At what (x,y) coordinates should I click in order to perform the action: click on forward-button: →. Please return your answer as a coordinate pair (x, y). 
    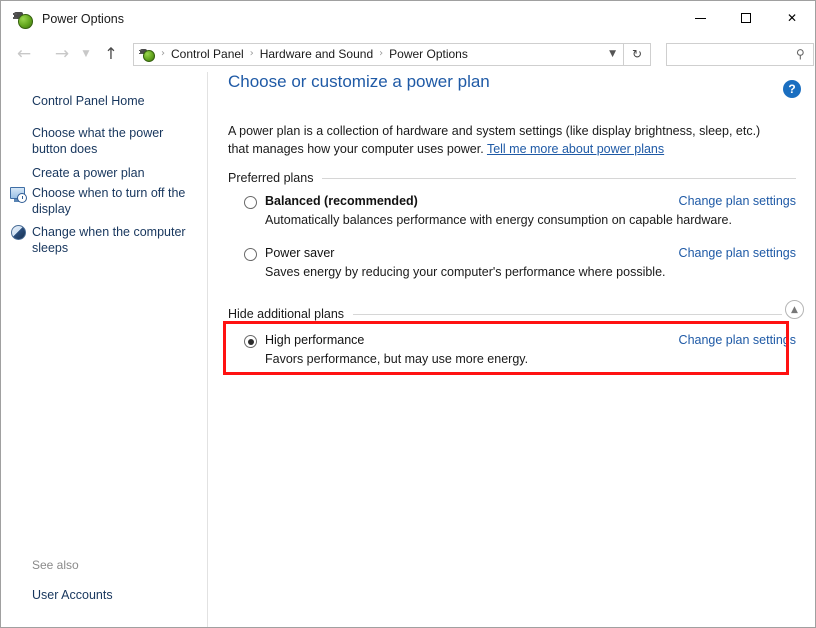
    Looking at the image, I should click on (62, 54).